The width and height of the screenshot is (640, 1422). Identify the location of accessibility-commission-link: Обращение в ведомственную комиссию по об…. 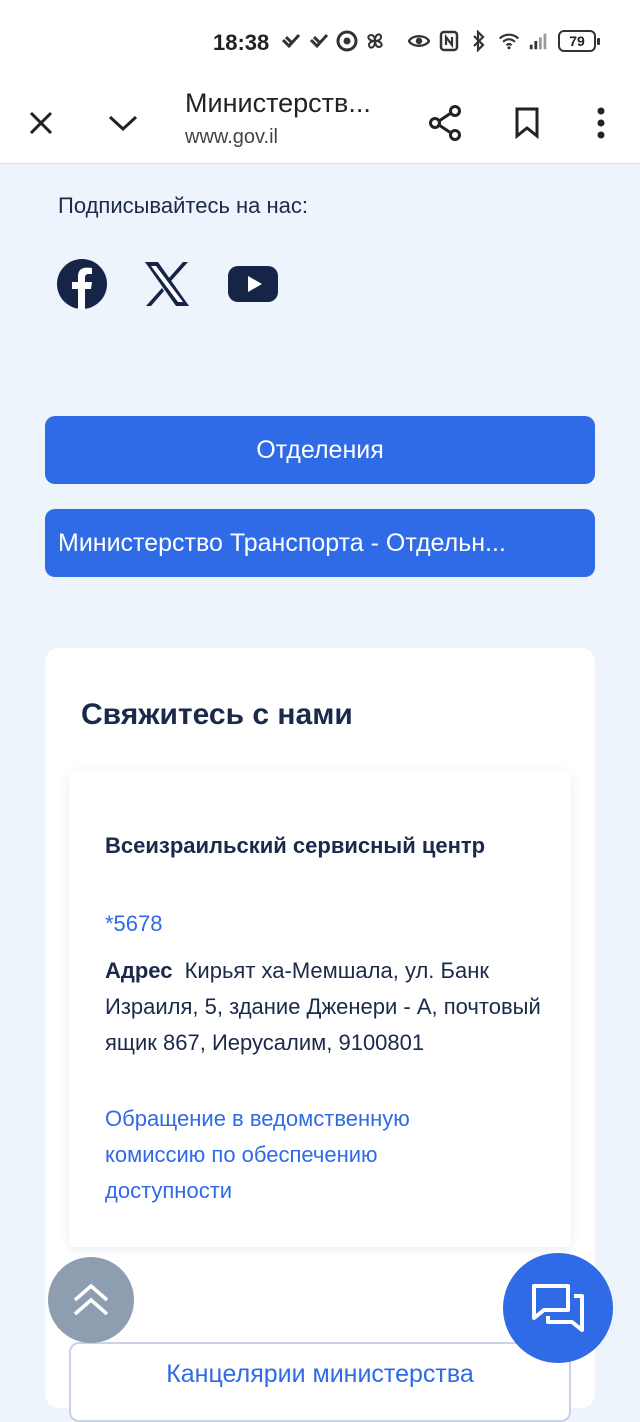
(305, 1155).